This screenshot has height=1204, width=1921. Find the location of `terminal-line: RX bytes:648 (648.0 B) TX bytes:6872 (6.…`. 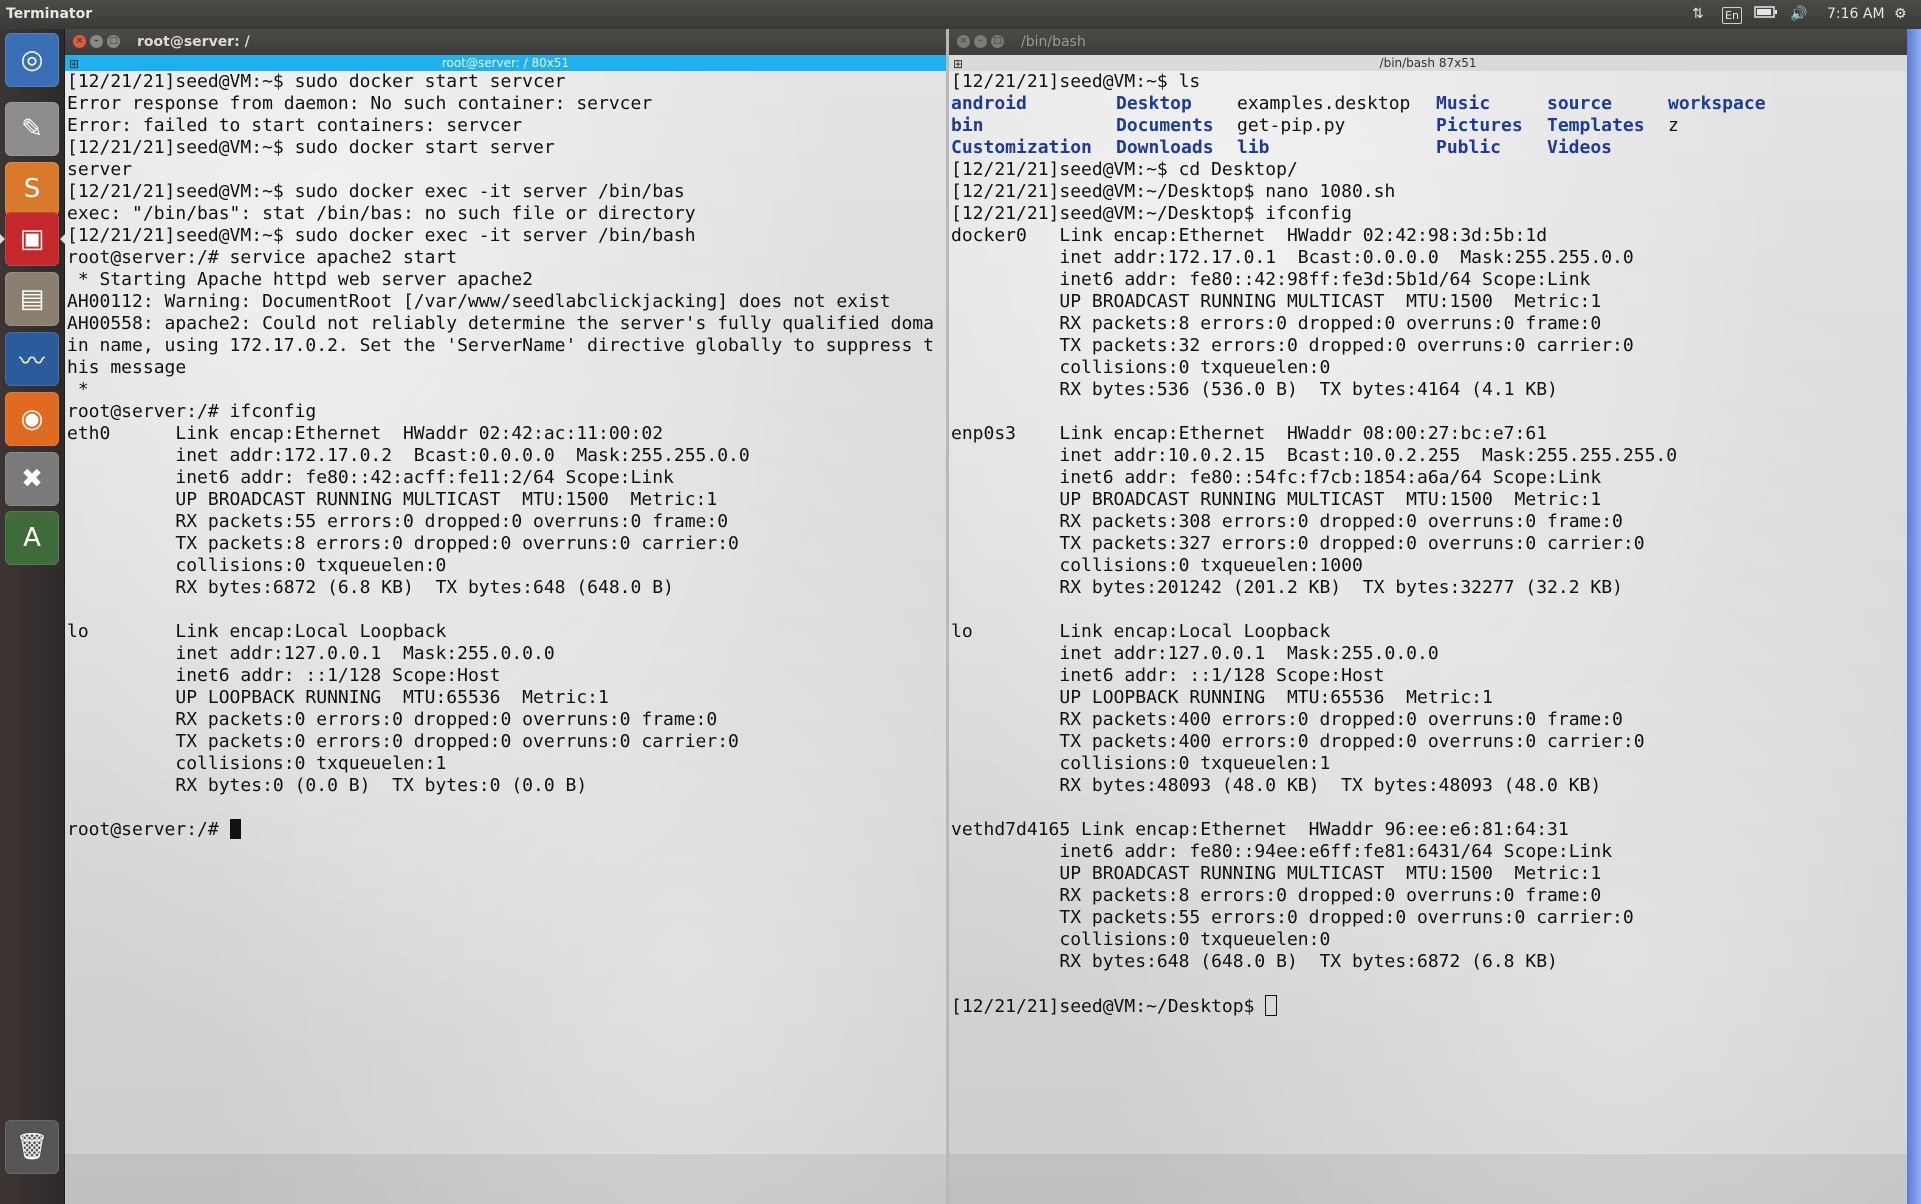

terminal-line: RX bytes:648 (648.0 B) TX bytes:6872 (6.… is located at coordinates (1254, 961).